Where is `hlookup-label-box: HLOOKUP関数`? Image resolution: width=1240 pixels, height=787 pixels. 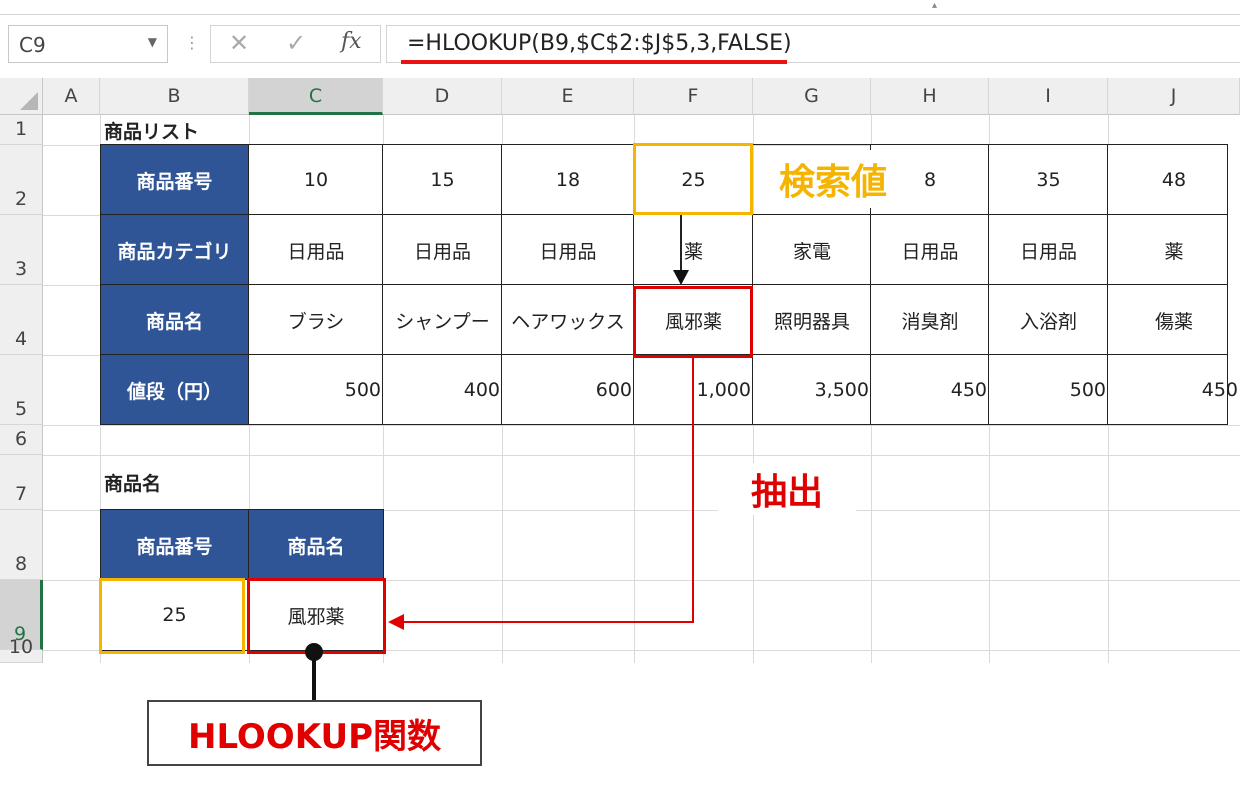 hlookup-label-box: HLOOKUP関数 is located at coordinates (314, 733).